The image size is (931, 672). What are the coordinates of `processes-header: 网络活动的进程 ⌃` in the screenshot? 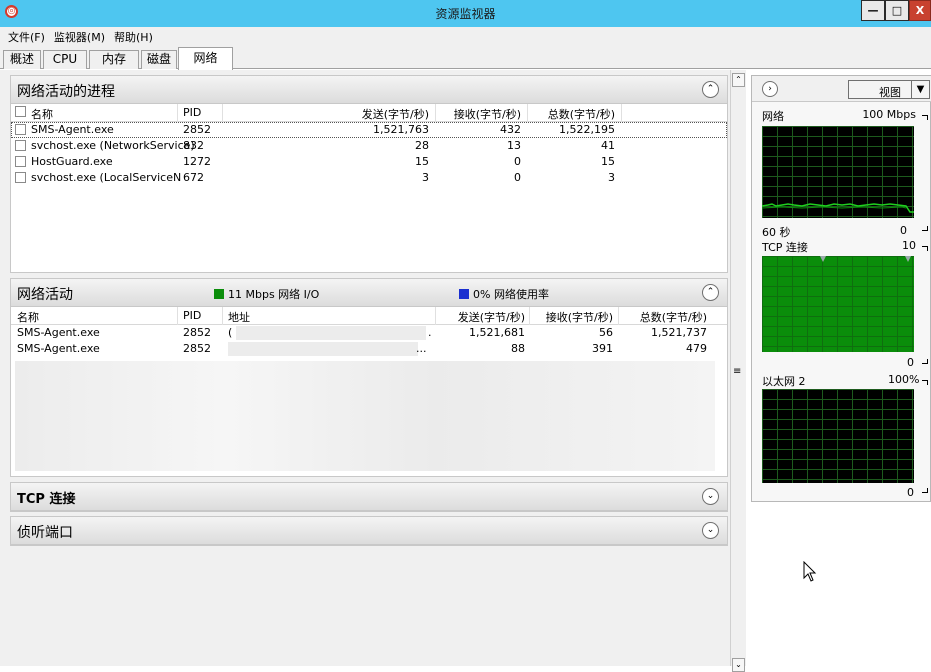 It's located at (369, 90).